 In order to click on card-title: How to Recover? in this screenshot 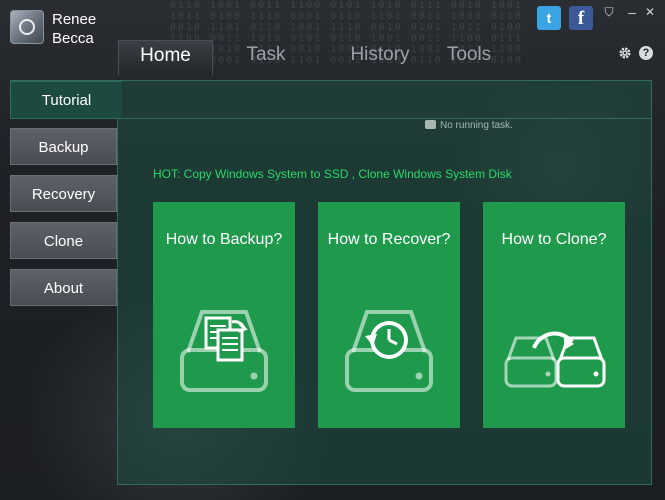, I will do `click(389, 239)`.